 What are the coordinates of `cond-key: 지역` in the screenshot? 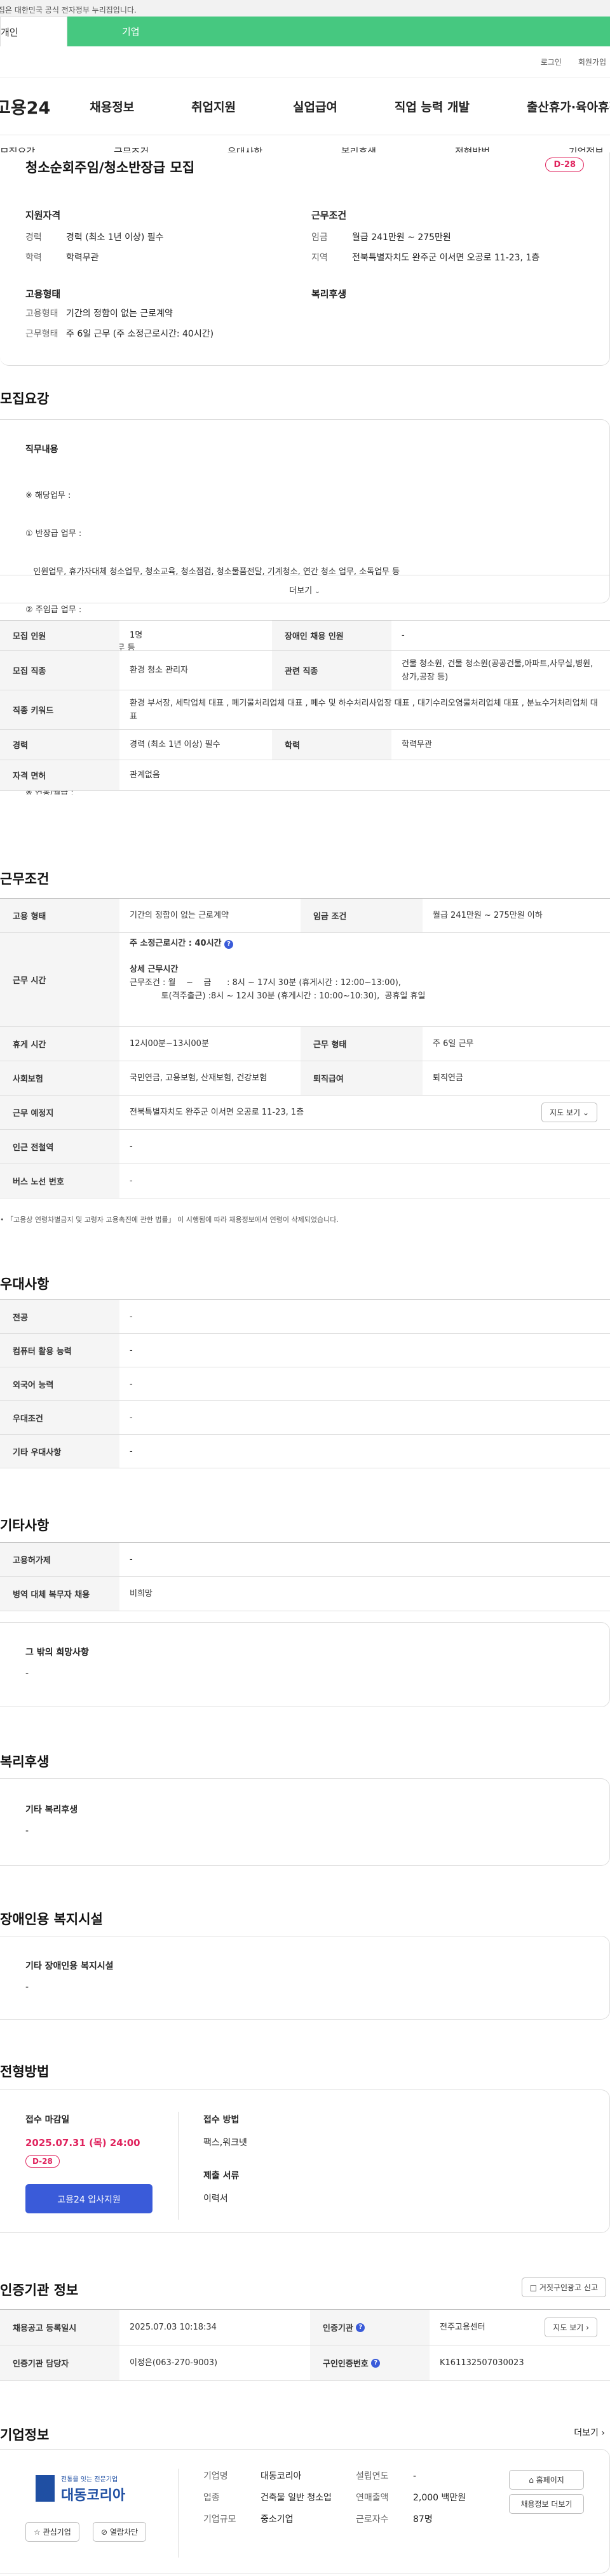 It's located at (319, 258).